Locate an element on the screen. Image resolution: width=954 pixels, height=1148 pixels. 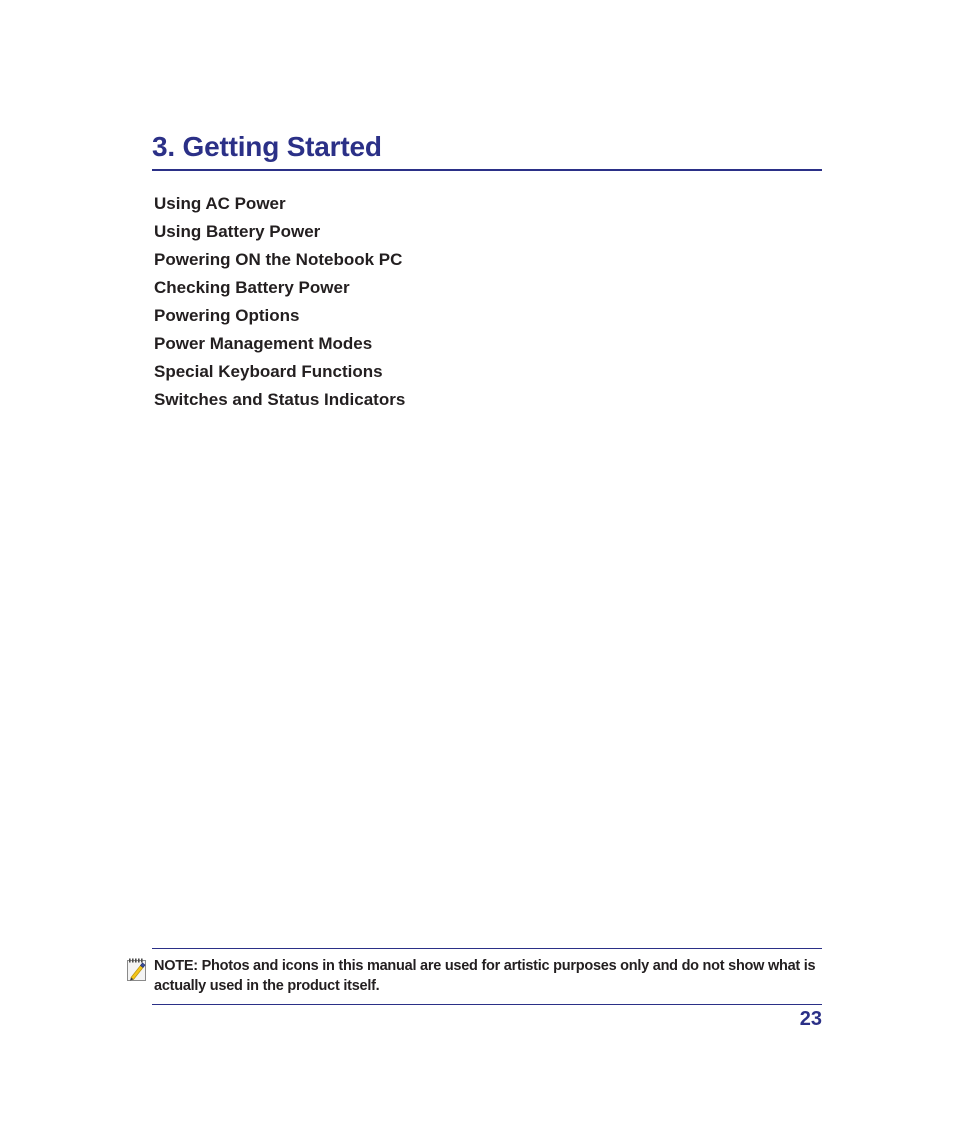
list-item: Checking Battery Power is located at coordinates (252, 287).